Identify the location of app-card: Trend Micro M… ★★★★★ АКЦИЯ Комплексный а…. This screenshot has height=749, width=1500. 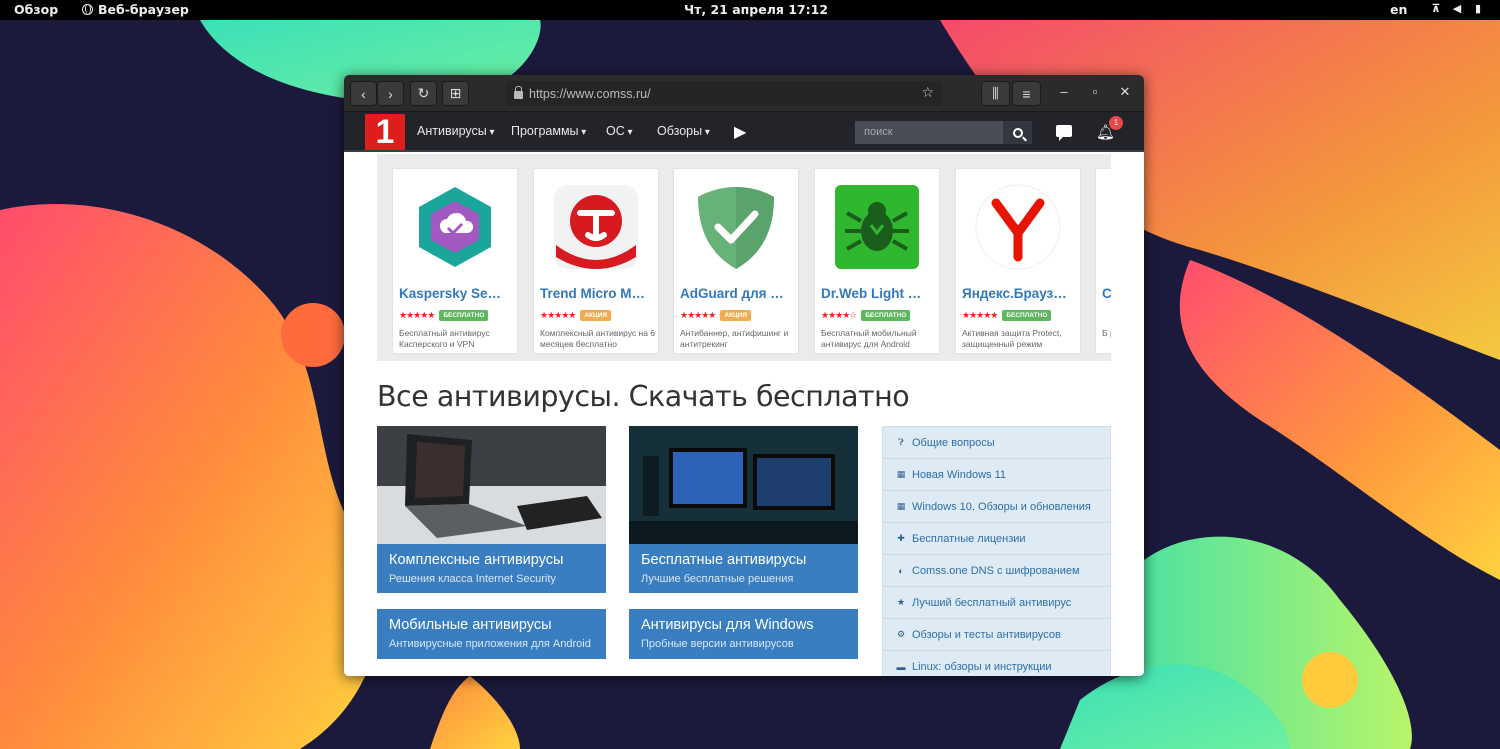
(596, 261).